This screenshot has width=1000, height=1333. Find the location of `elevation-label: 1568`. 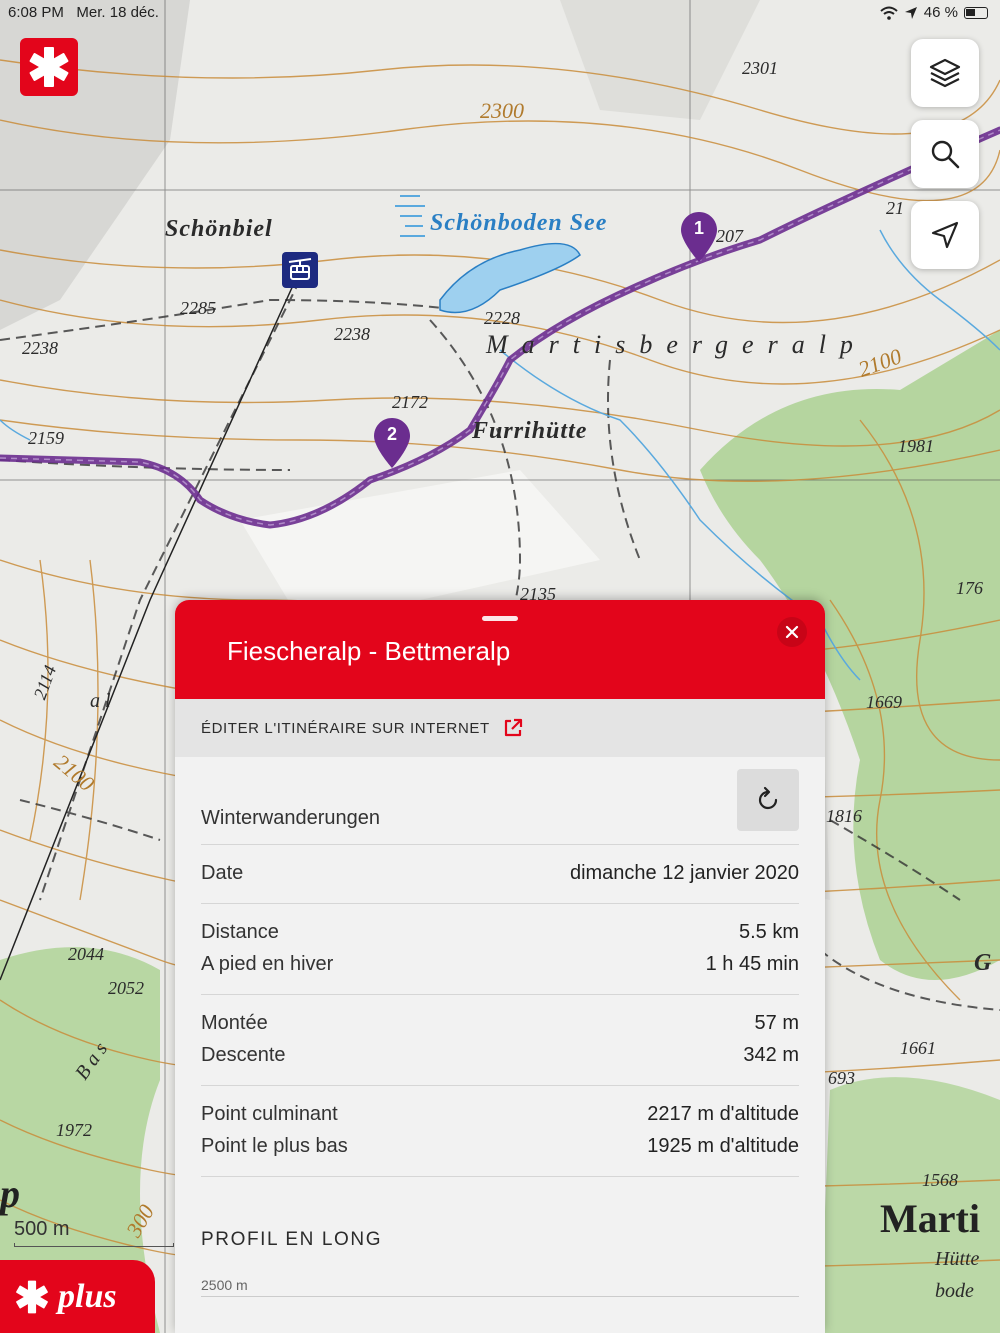

elevation-label: 1568 is located at coordinates (940, 1180).